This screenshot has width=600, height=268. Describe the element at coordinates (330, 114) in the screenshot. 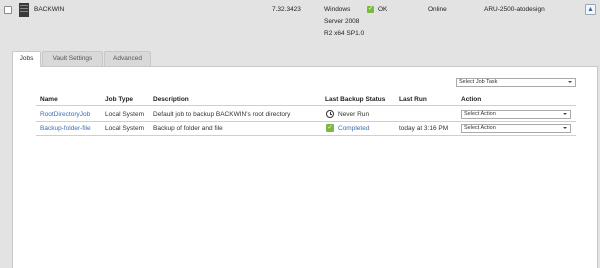

I see `clock-icon` at that location.